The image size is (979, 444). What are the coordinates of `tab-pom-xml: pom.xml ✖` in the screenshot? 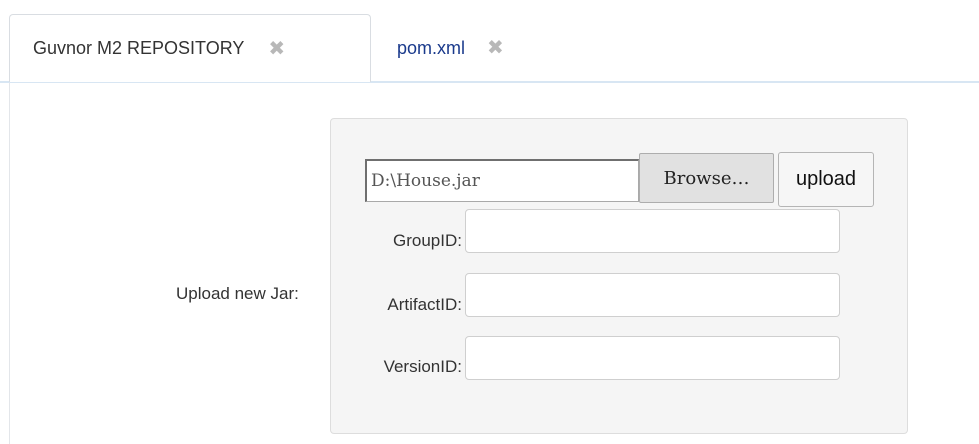 It's located at (471, 48).